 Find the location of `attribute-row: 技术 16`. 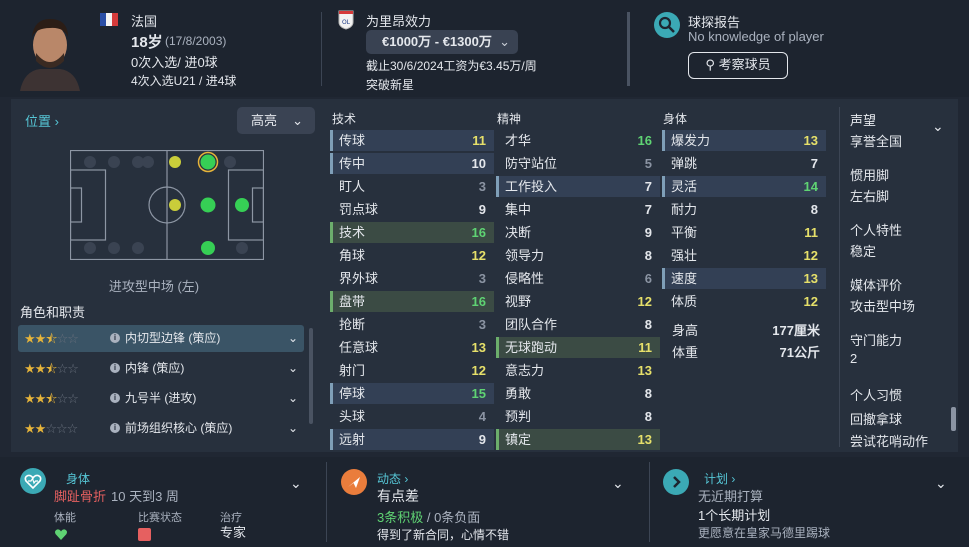

attribute-row: 技术 16 is located at coordinates (412, 232).